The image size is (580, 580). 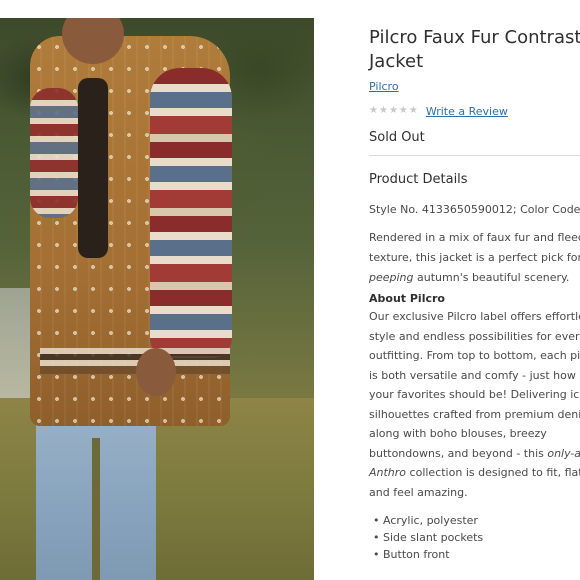 I want to click on write-review-link: Write a Review, so click(x=467, y=111).